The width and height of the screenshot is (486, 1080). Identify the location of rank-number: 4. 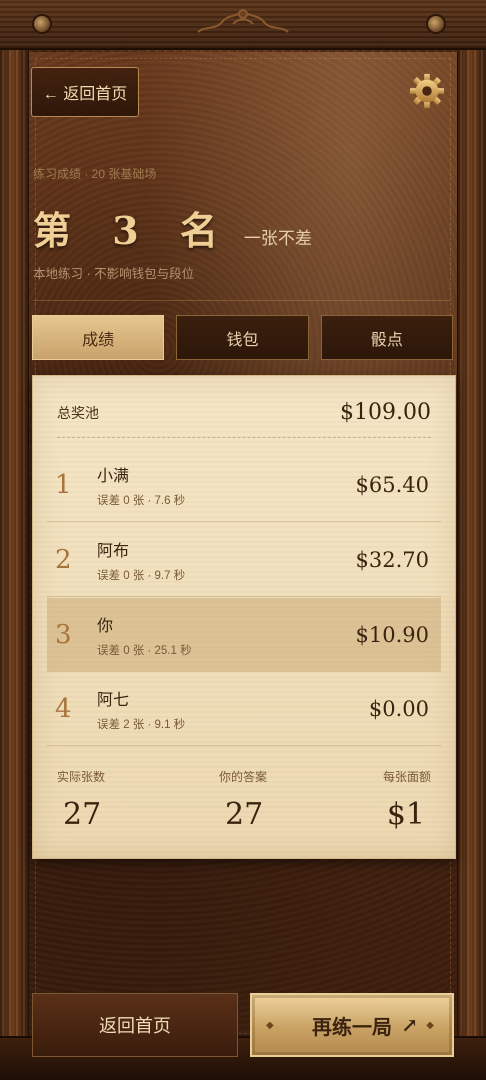
(63, 708).